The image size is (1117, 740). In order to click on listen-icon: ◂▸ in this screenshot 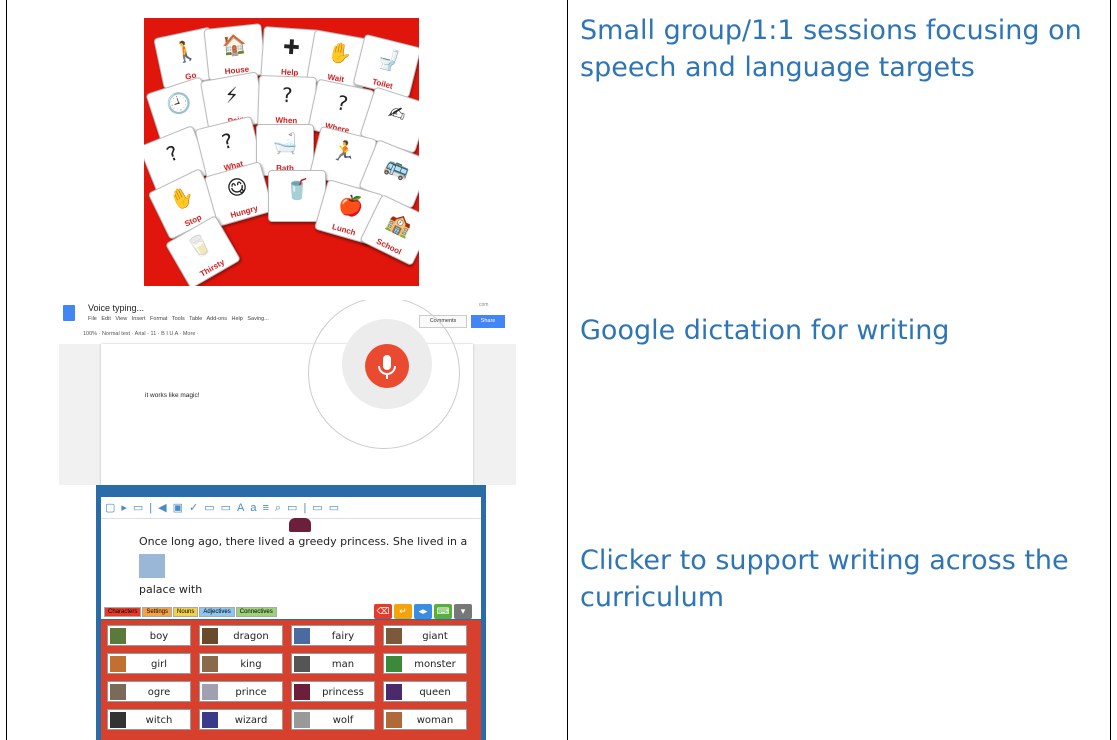, I will do `click(423, 611)`.